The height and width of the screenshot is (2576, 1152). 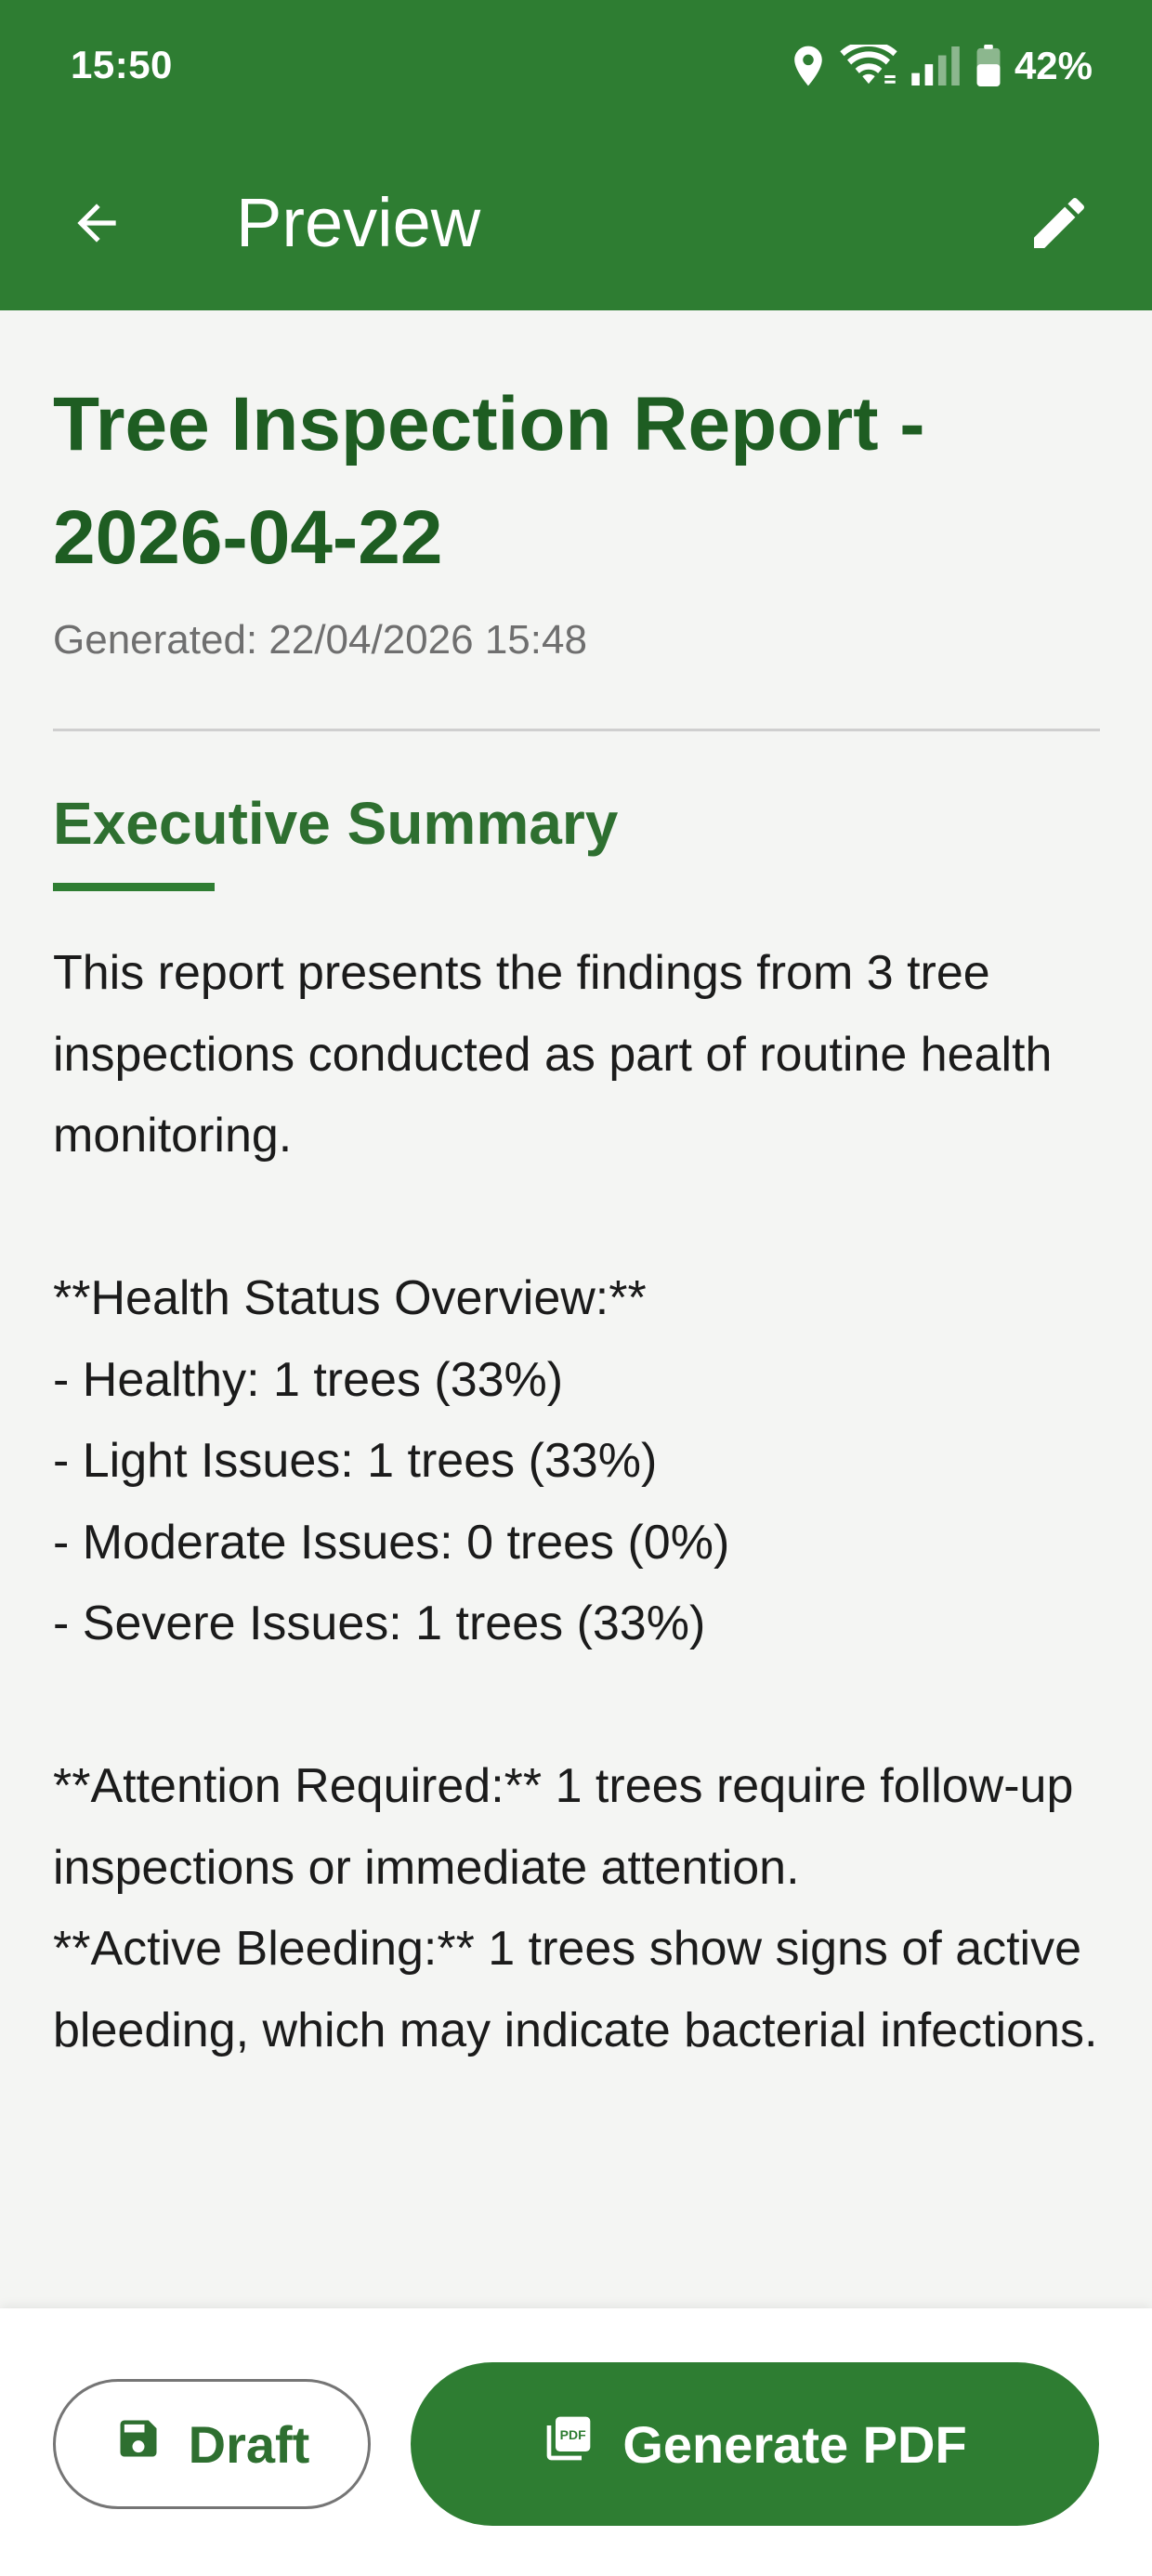 What do you see at coordinates (320, 640) in the screenshot?
I see `generated-timestamp: Generated: 22/04/2026 15:48` at bounding box center [320, 640].